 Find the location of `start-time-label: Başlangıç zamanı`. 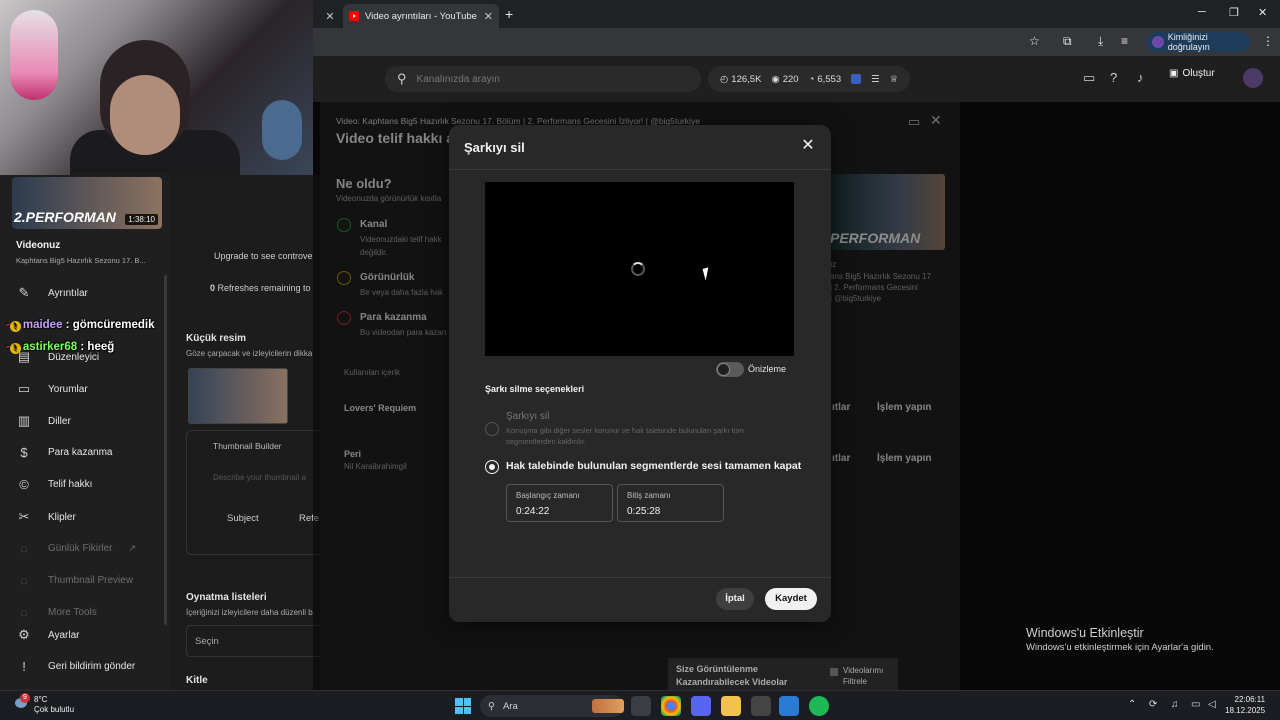

start-time-label: Başlangıç zamanı is located at coordinates (548, 495).